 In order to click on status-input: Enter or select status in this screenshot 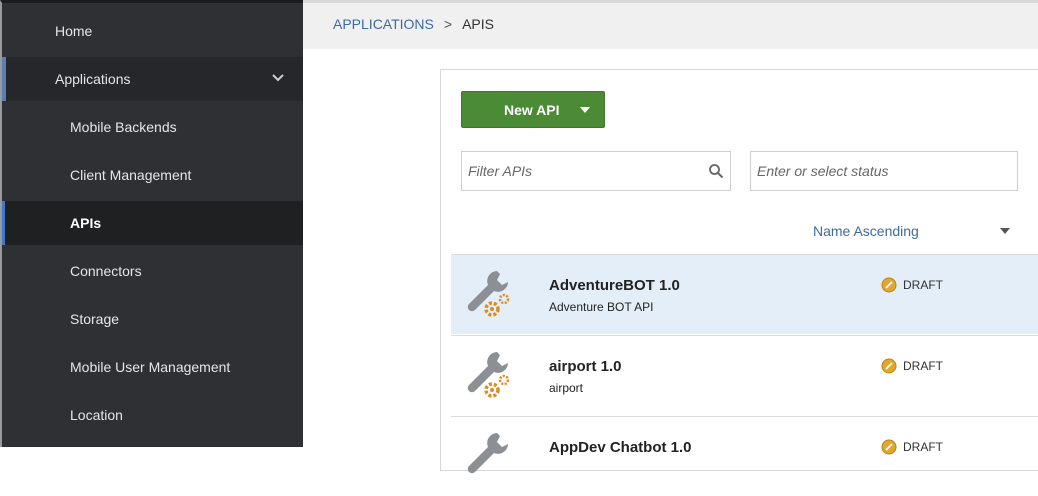, I will do `click(884, 171)`.